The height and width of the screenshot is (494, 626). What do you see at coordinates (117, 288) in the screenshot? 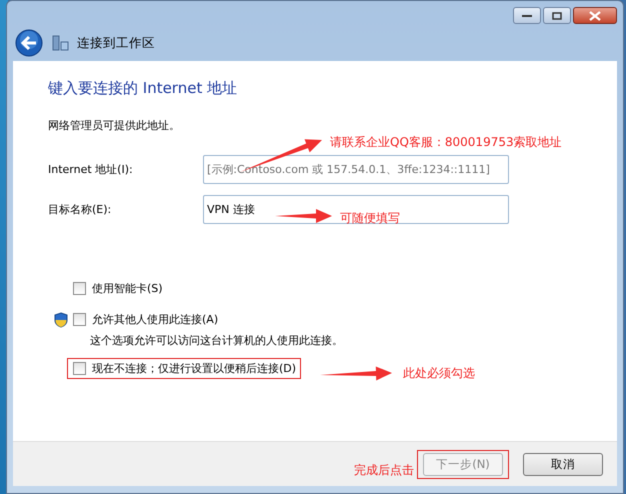
I see `checkbox-option: 使用智能卡(S)` at bounding box center [117, 288].